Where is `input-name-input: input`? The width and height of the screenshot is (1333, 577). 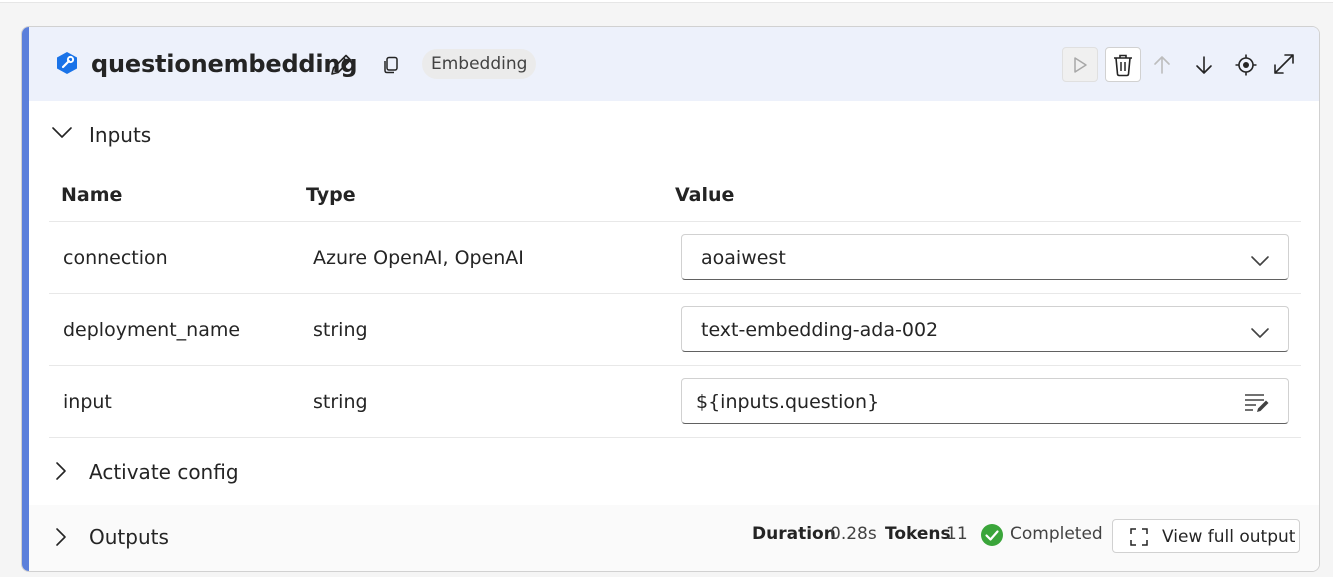
input-name-input: input is located at coordinates (87, 402).